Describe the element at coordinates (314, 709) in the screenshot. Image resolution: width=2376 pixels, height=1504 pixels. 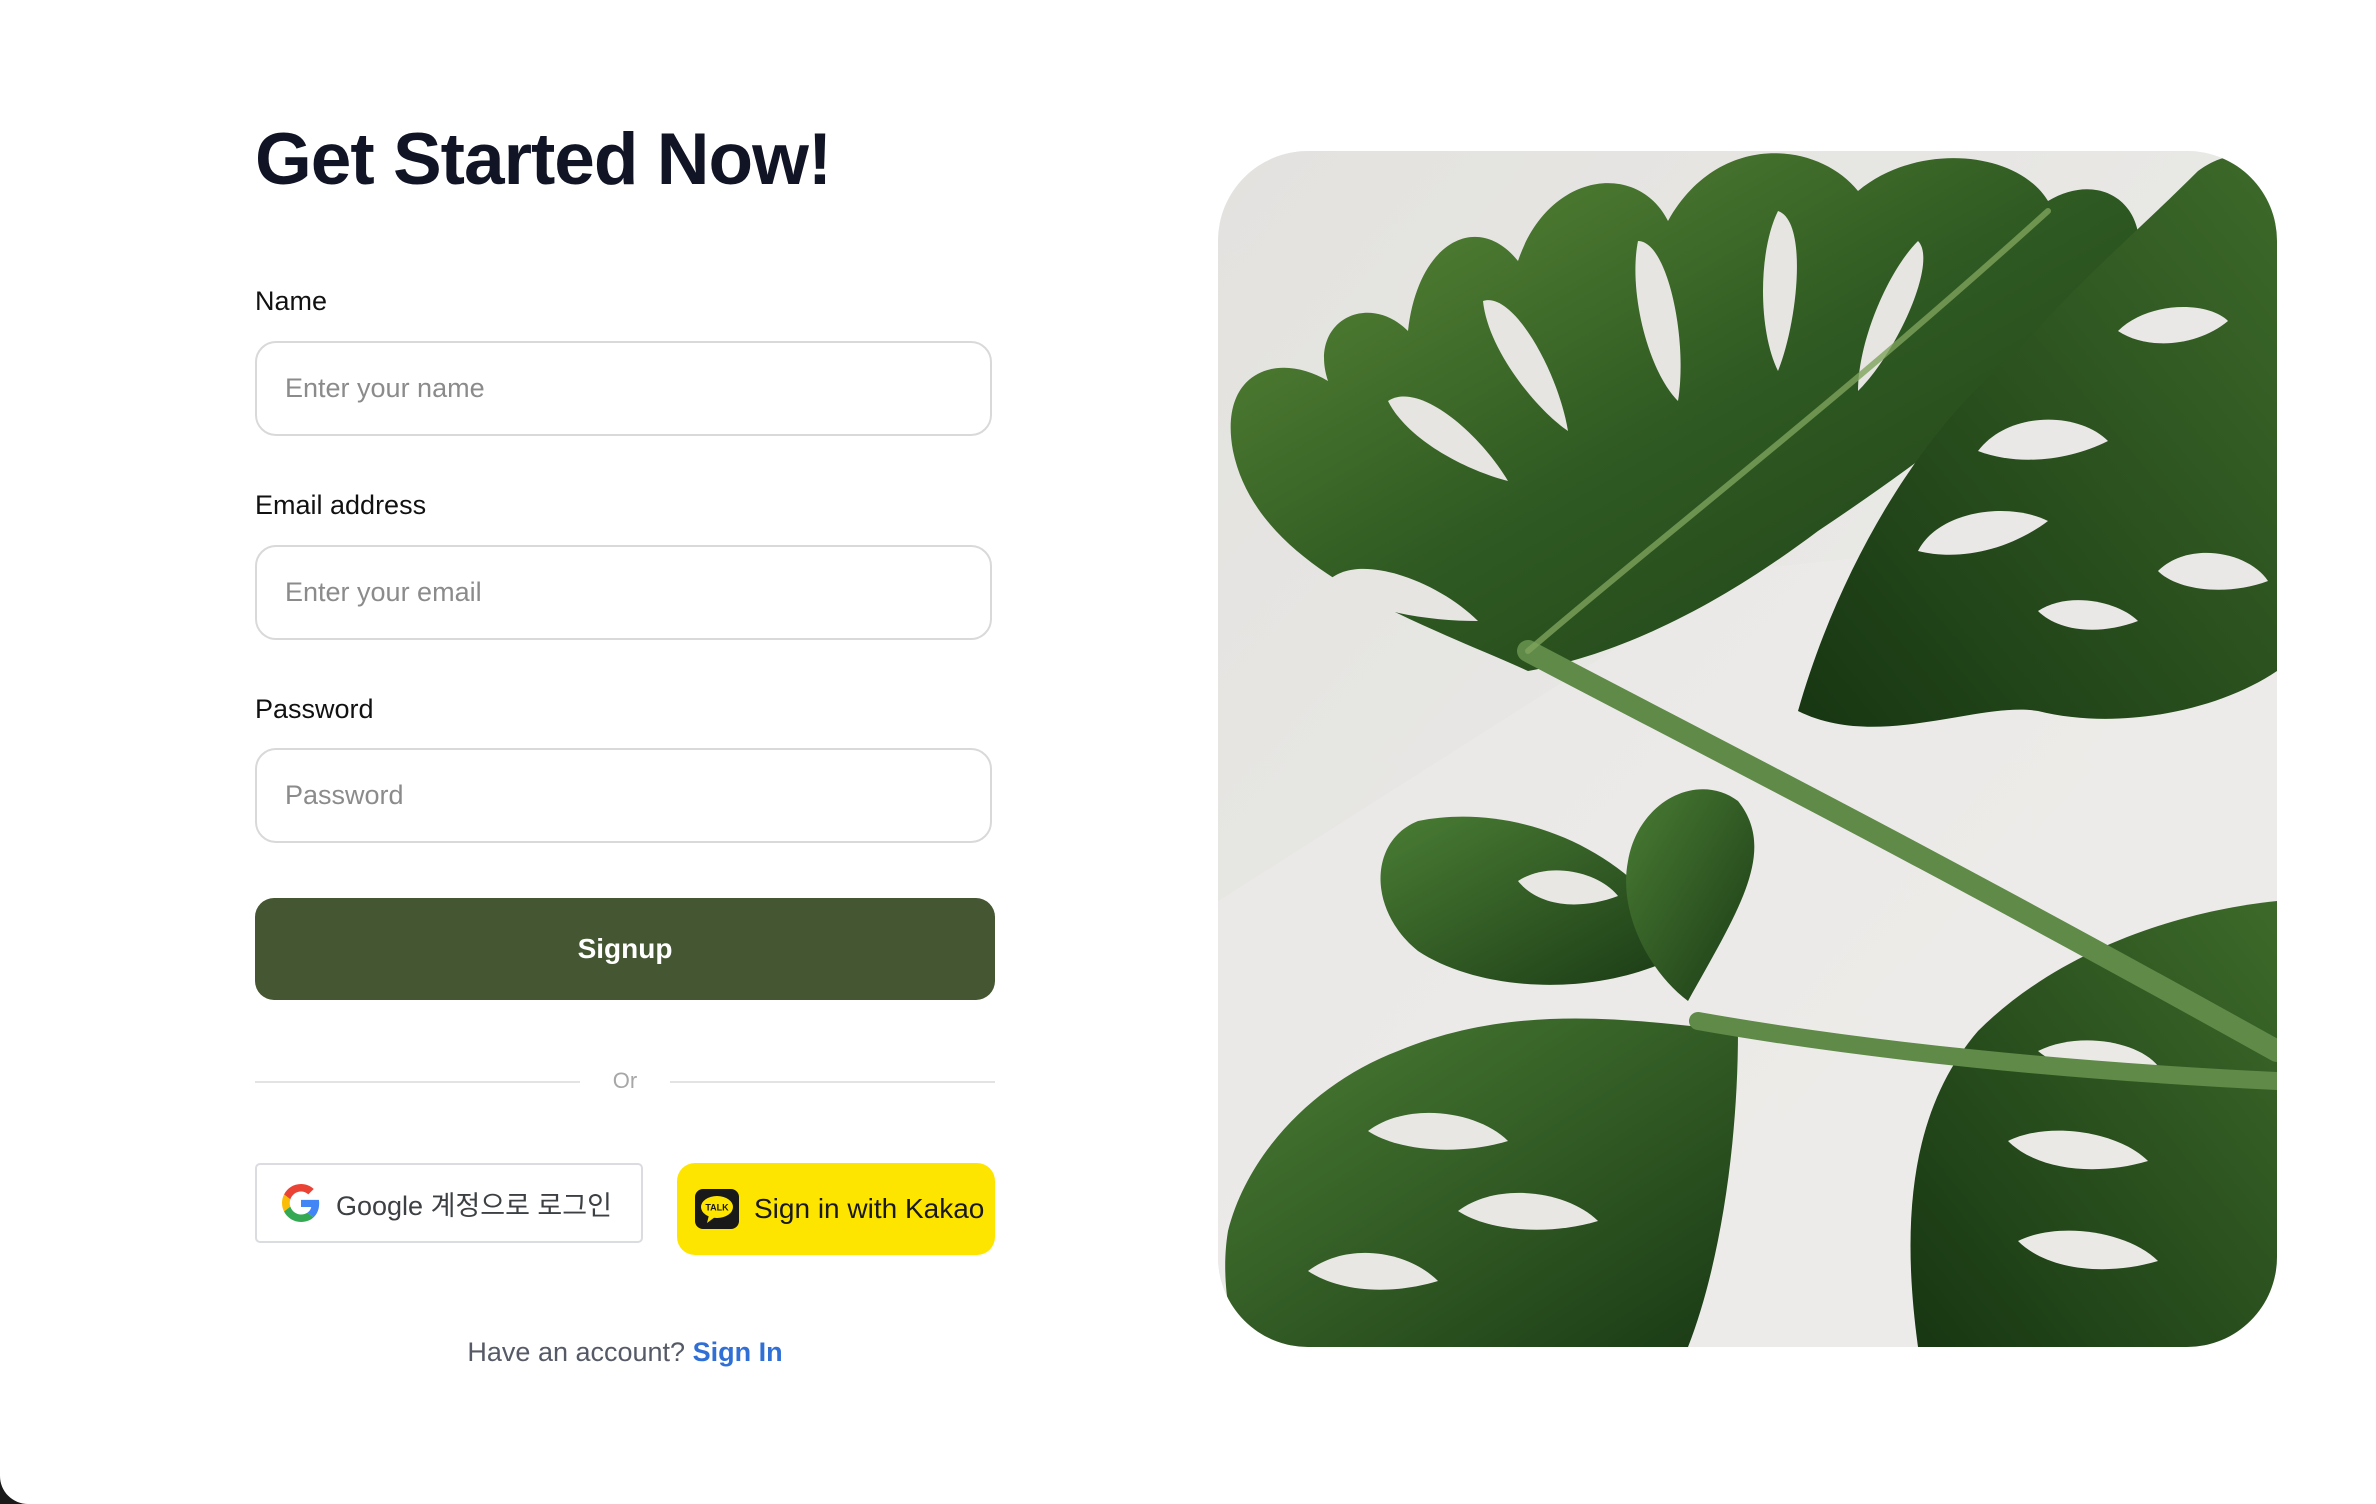
I see `password-label: Password` at that location.